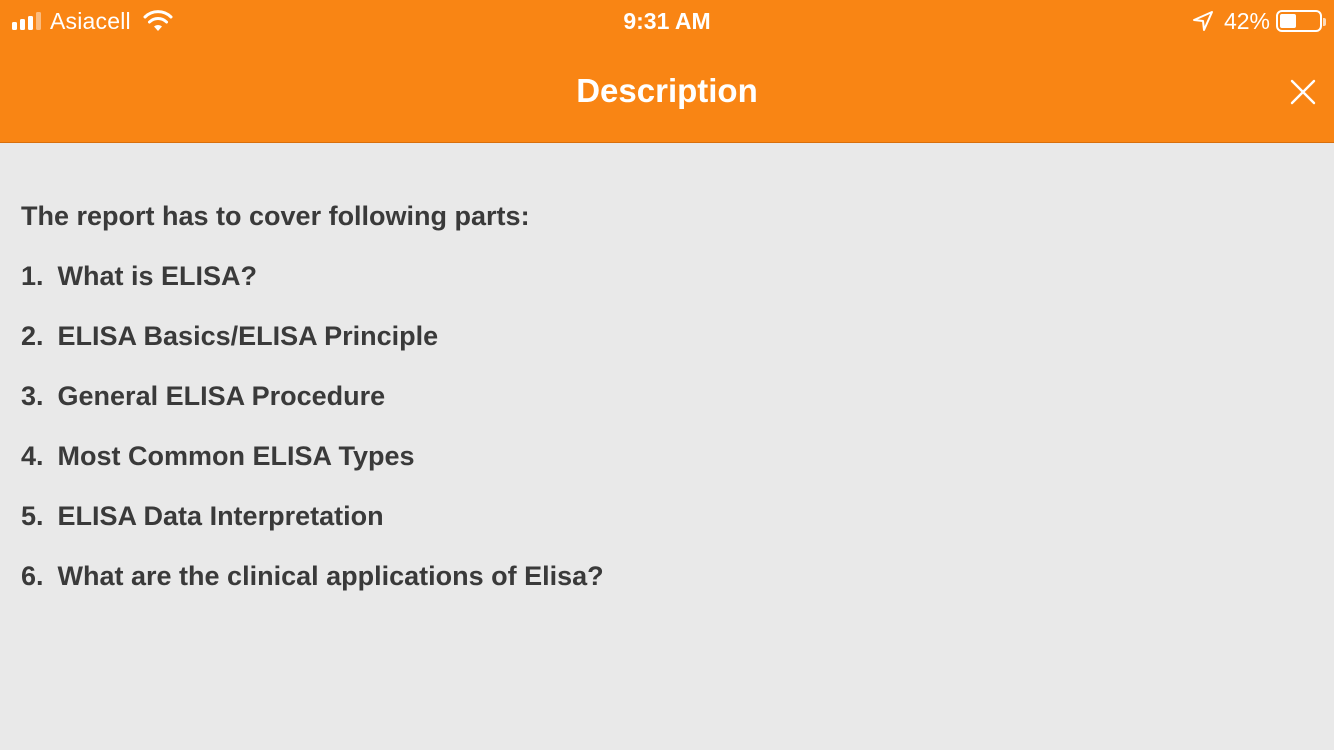 The width and height of the screenshot is (1334, 750). I want to click on close-button, so click(1303, 92).